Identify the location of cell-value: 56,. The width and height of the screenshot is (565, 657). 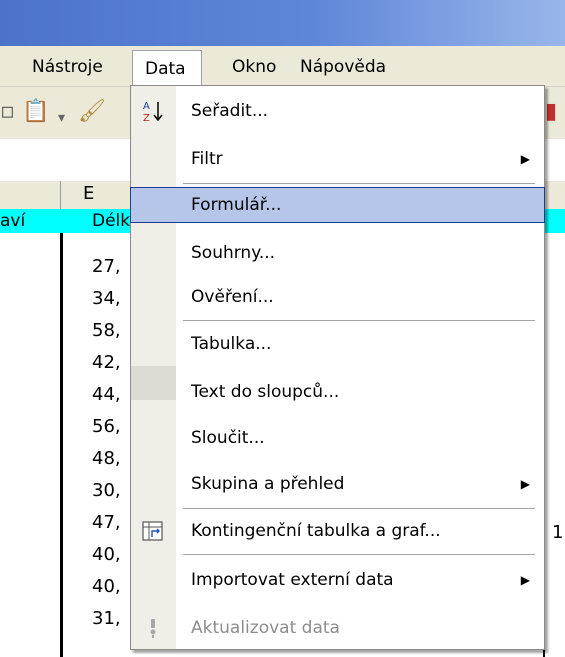
(112, 427).